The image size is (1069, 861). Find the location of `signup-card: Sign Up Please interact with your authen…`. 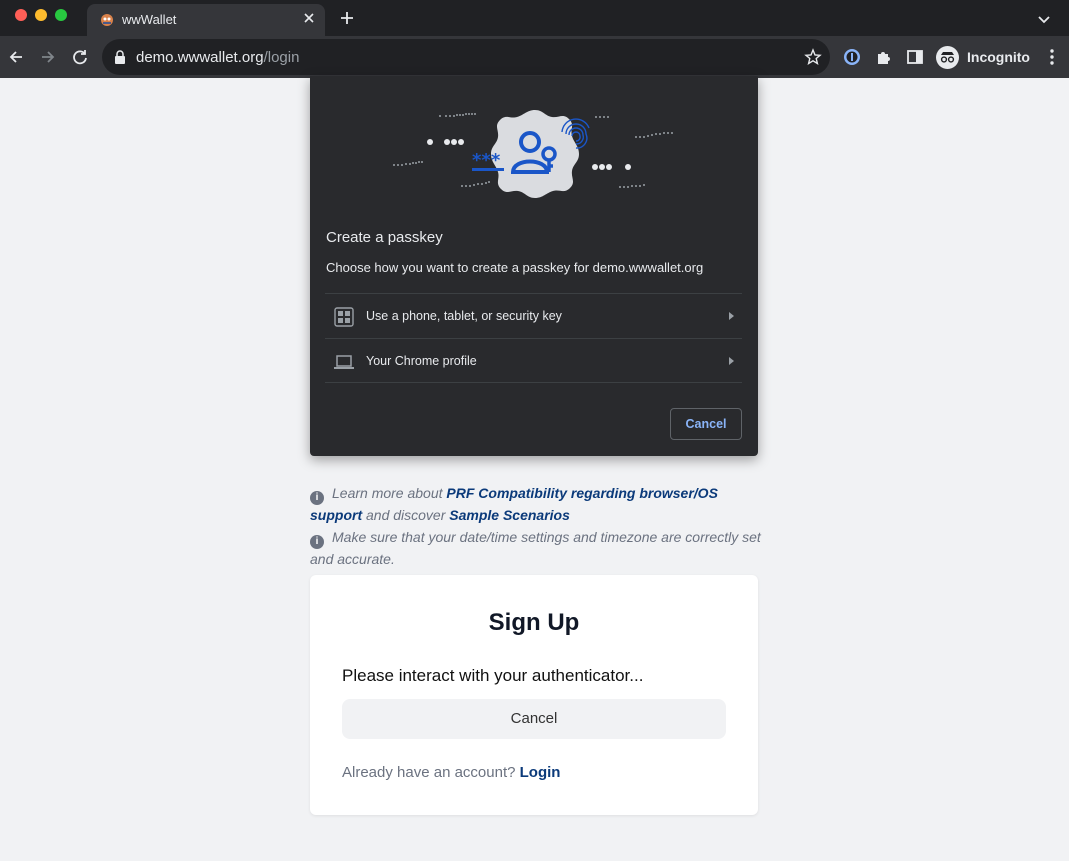

signup-card: Sign Up Please interact with your authen… is located at coordinates (534, 695).